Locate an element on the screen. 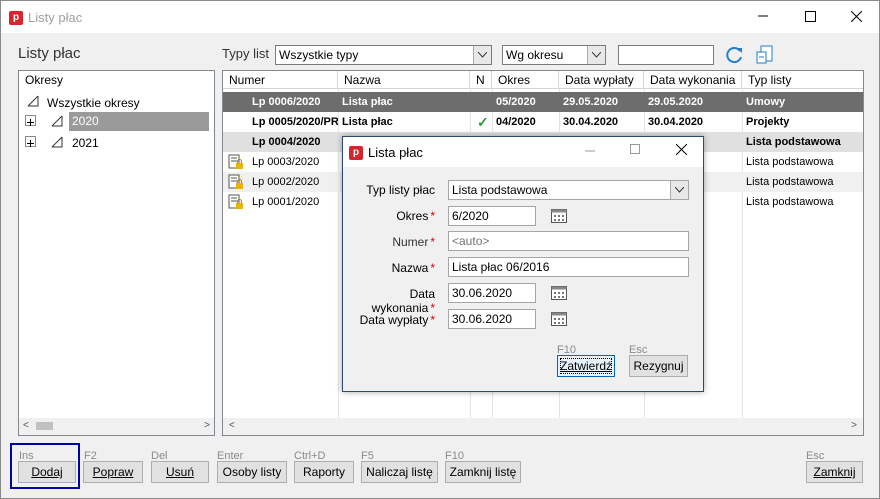  maximize-icon is located at coordinates (810, 16).